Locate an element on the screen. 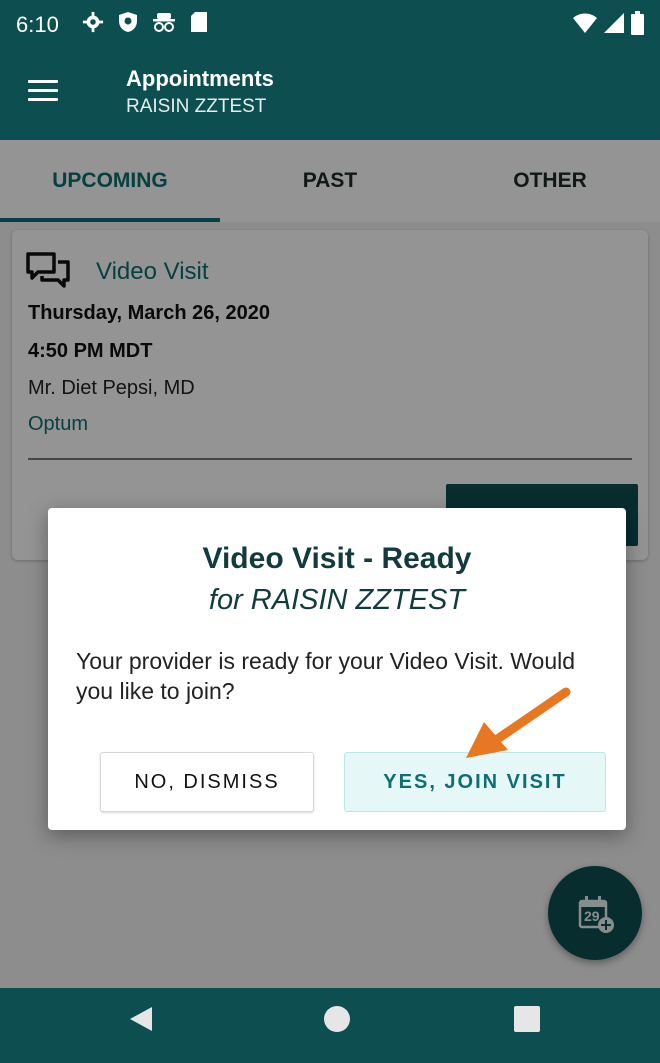 The height and width of the screenshot is (1063, 660). app-title: Appointments is located at coordinates (200, 78).